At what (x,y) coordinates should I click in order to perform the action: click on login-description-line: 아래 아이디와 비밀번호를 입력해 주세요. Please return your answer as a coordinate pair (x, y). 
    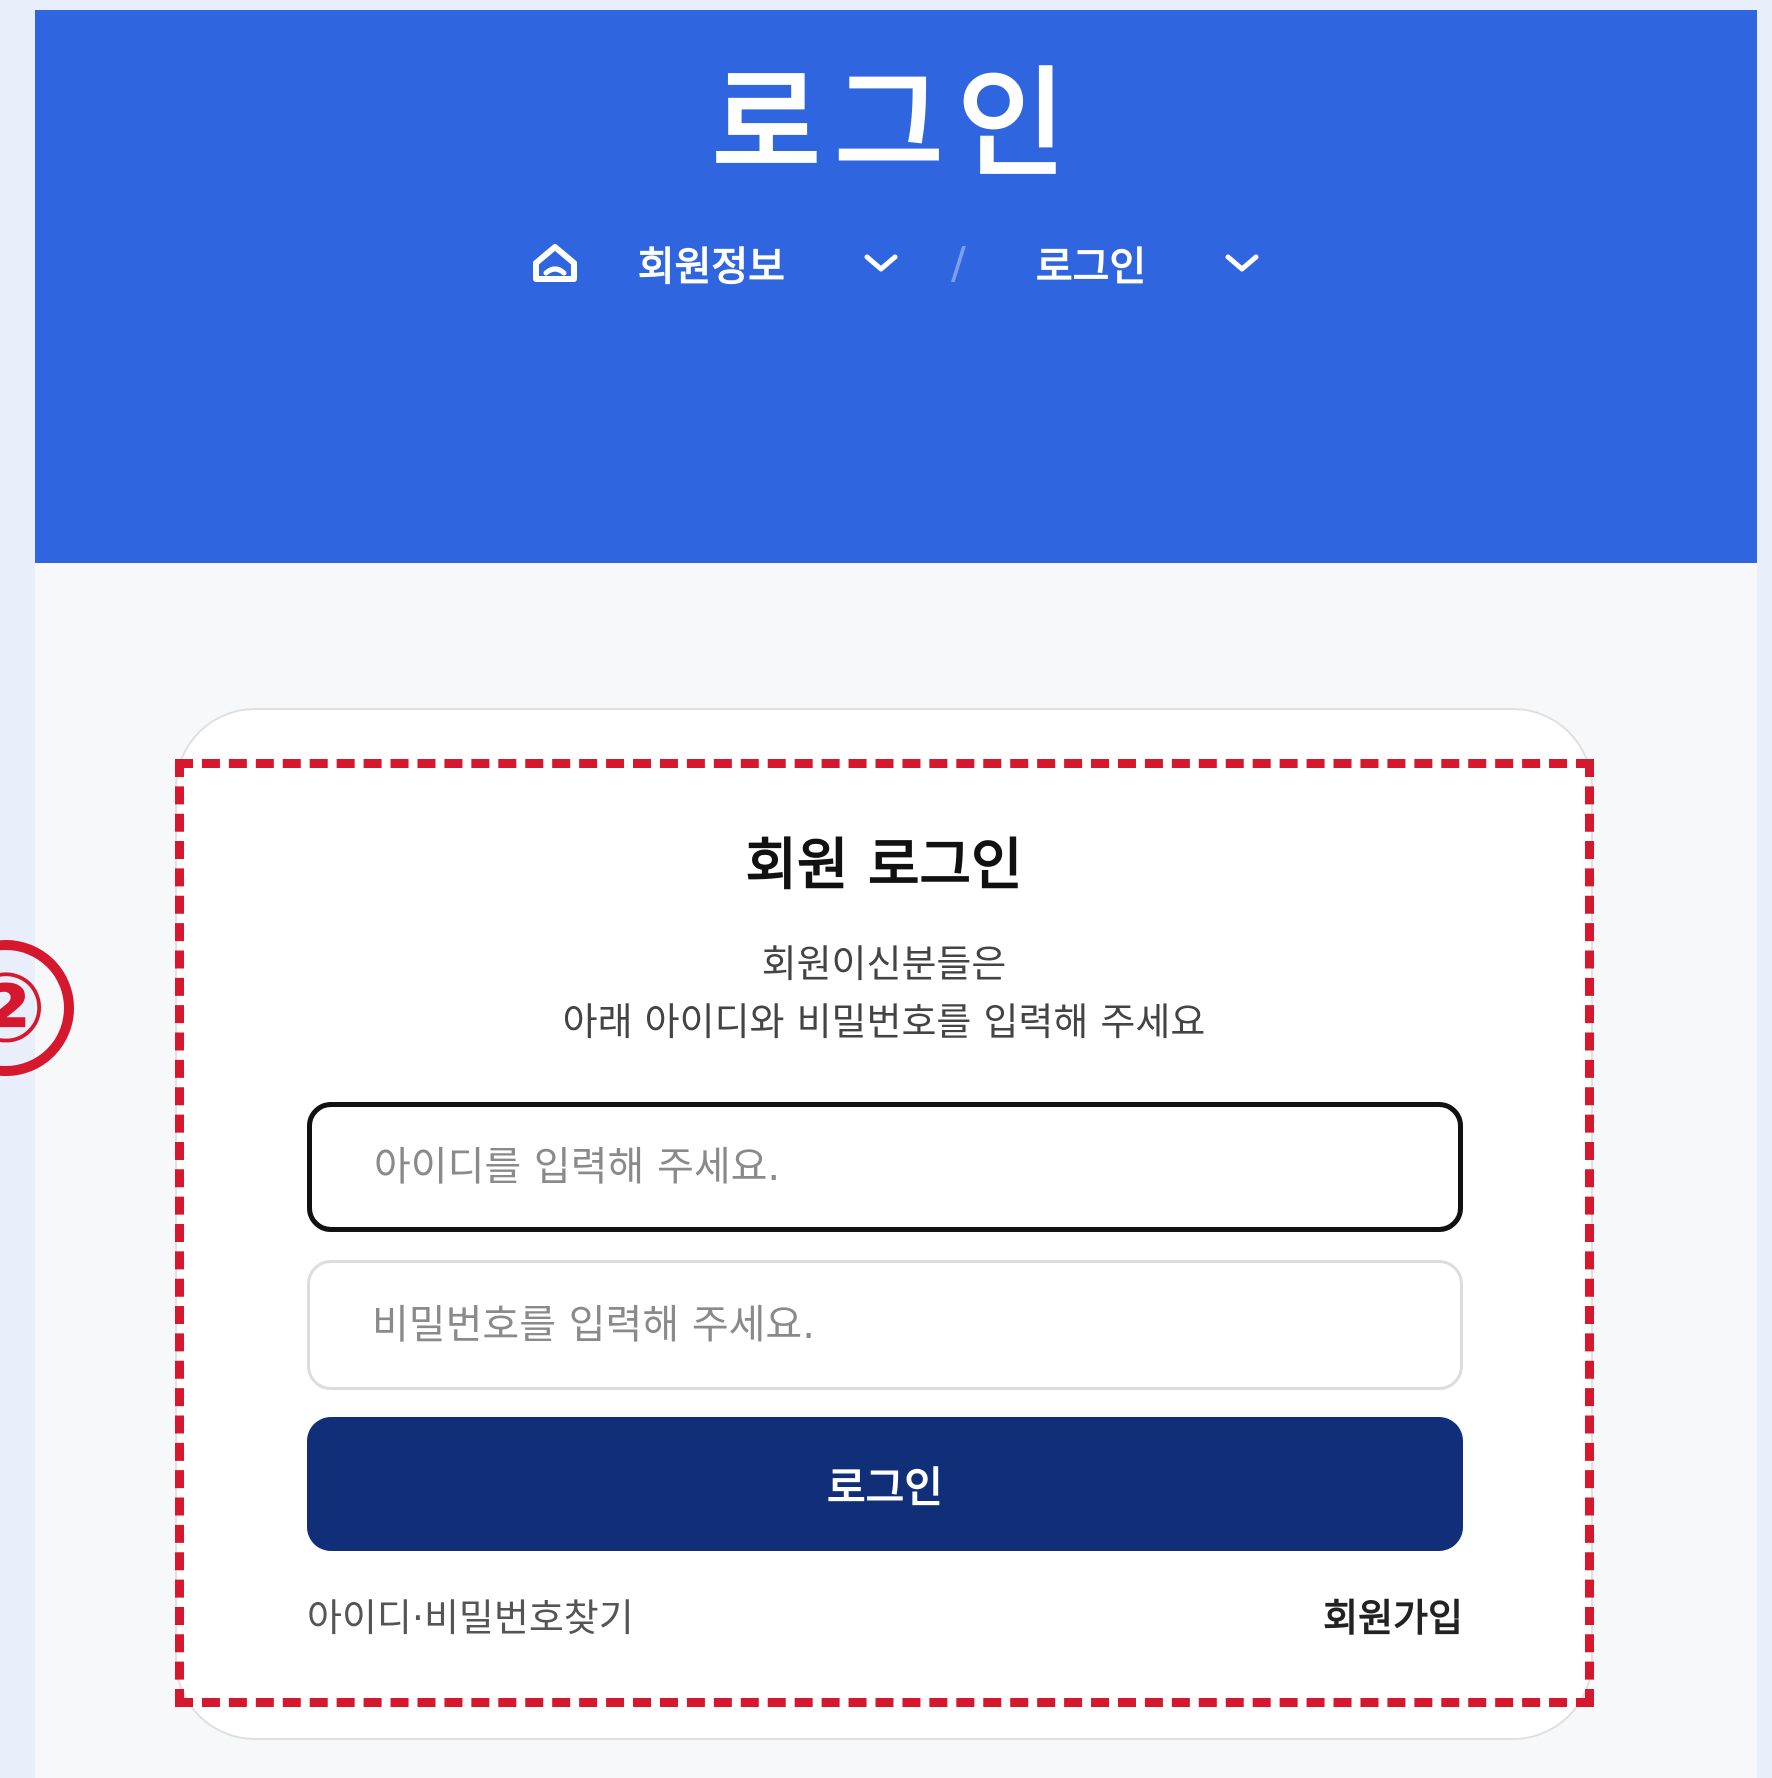
    Looking at the image, I should click on (884, 1022).